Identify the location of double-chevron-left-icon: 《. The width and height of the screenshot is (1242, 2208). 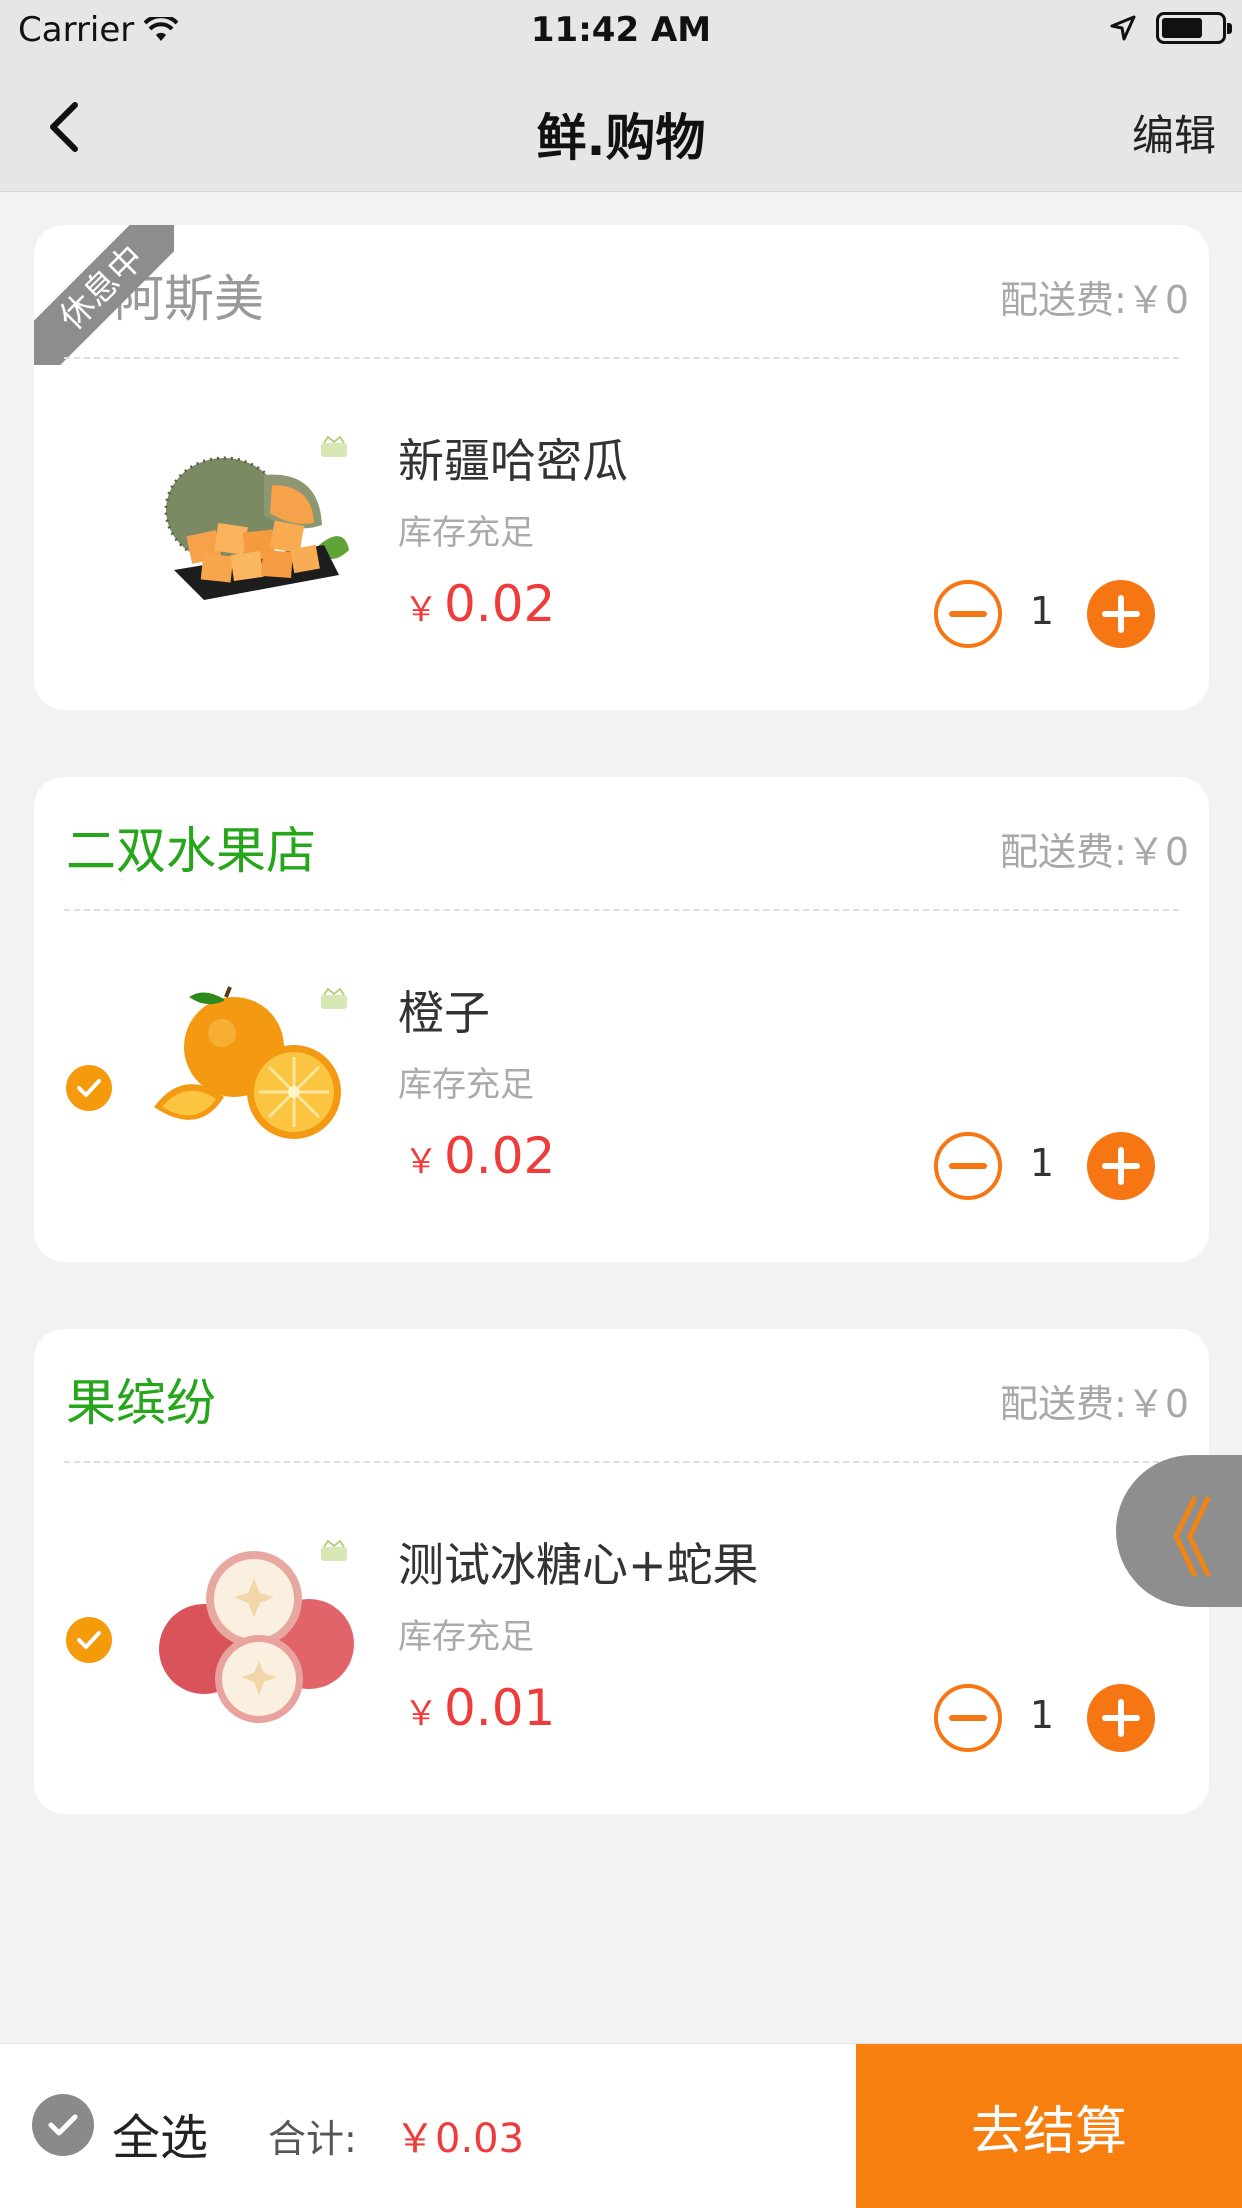
(1171, 1539).